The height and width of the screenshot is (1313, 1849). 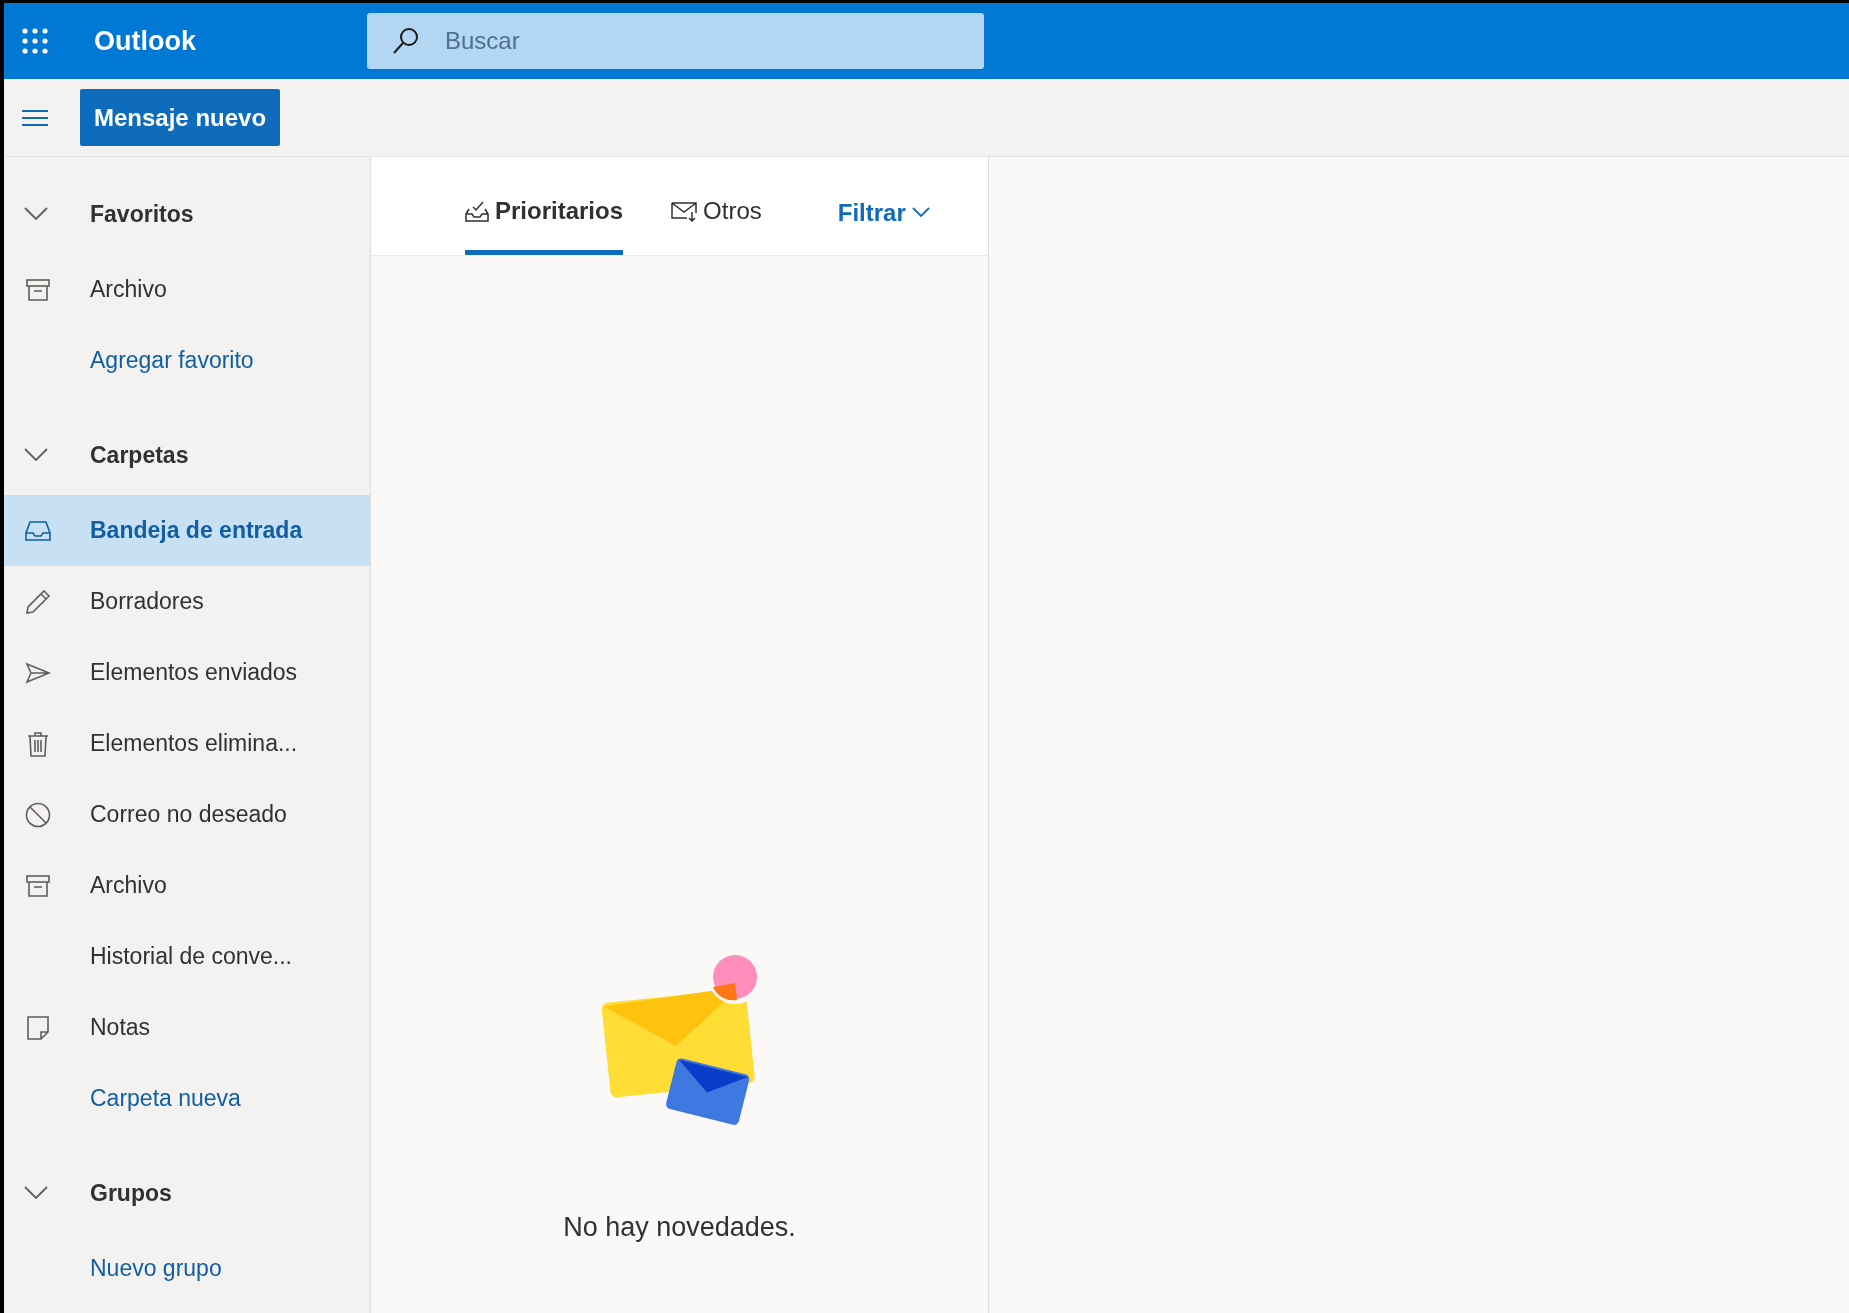 I want to click on inbox-check-icon, so click(x=477, y=210).